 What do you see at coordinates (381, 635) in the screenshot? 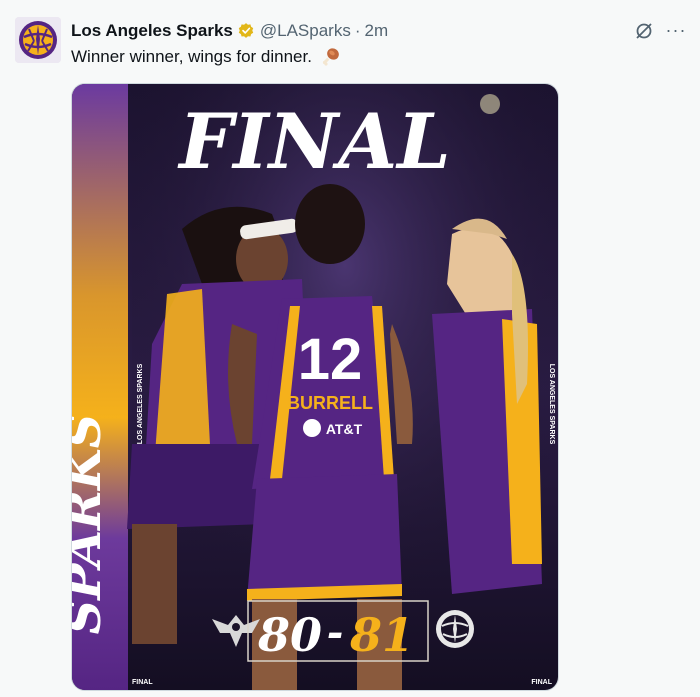
I see `score-away: 81` at bounding box center [381, 635].